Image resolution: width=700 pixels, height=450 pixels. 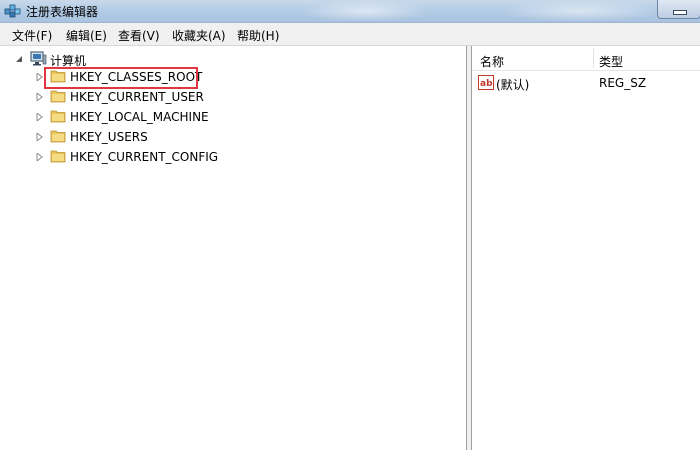 What do you see at coordinates (19, 59) in the screenshot?
I see `collapse-arrow-icon` at bounding box center [19, 59].